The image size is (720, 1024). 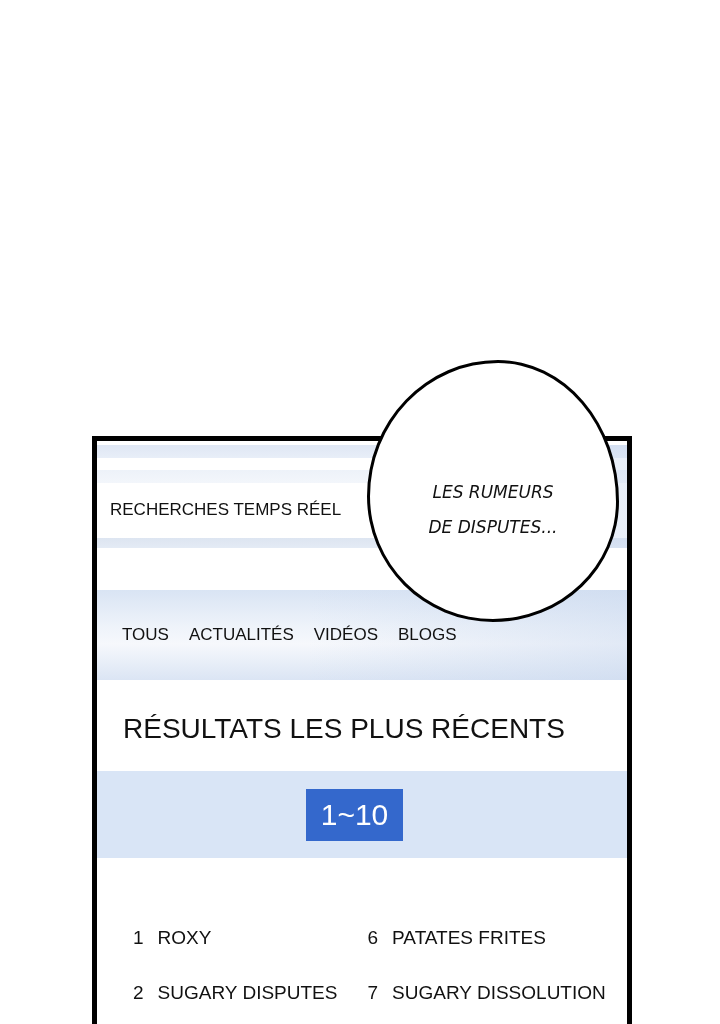 I want to click on rank-number: 1, so click(x=138, y=938).